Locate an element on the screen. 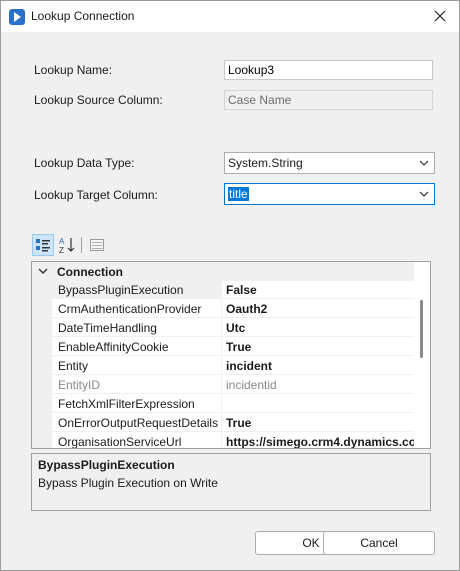 This screenshot has width=460, height=571. lookup-target-column-label: Lookup Target Column: is located at coordinates (96, 195).